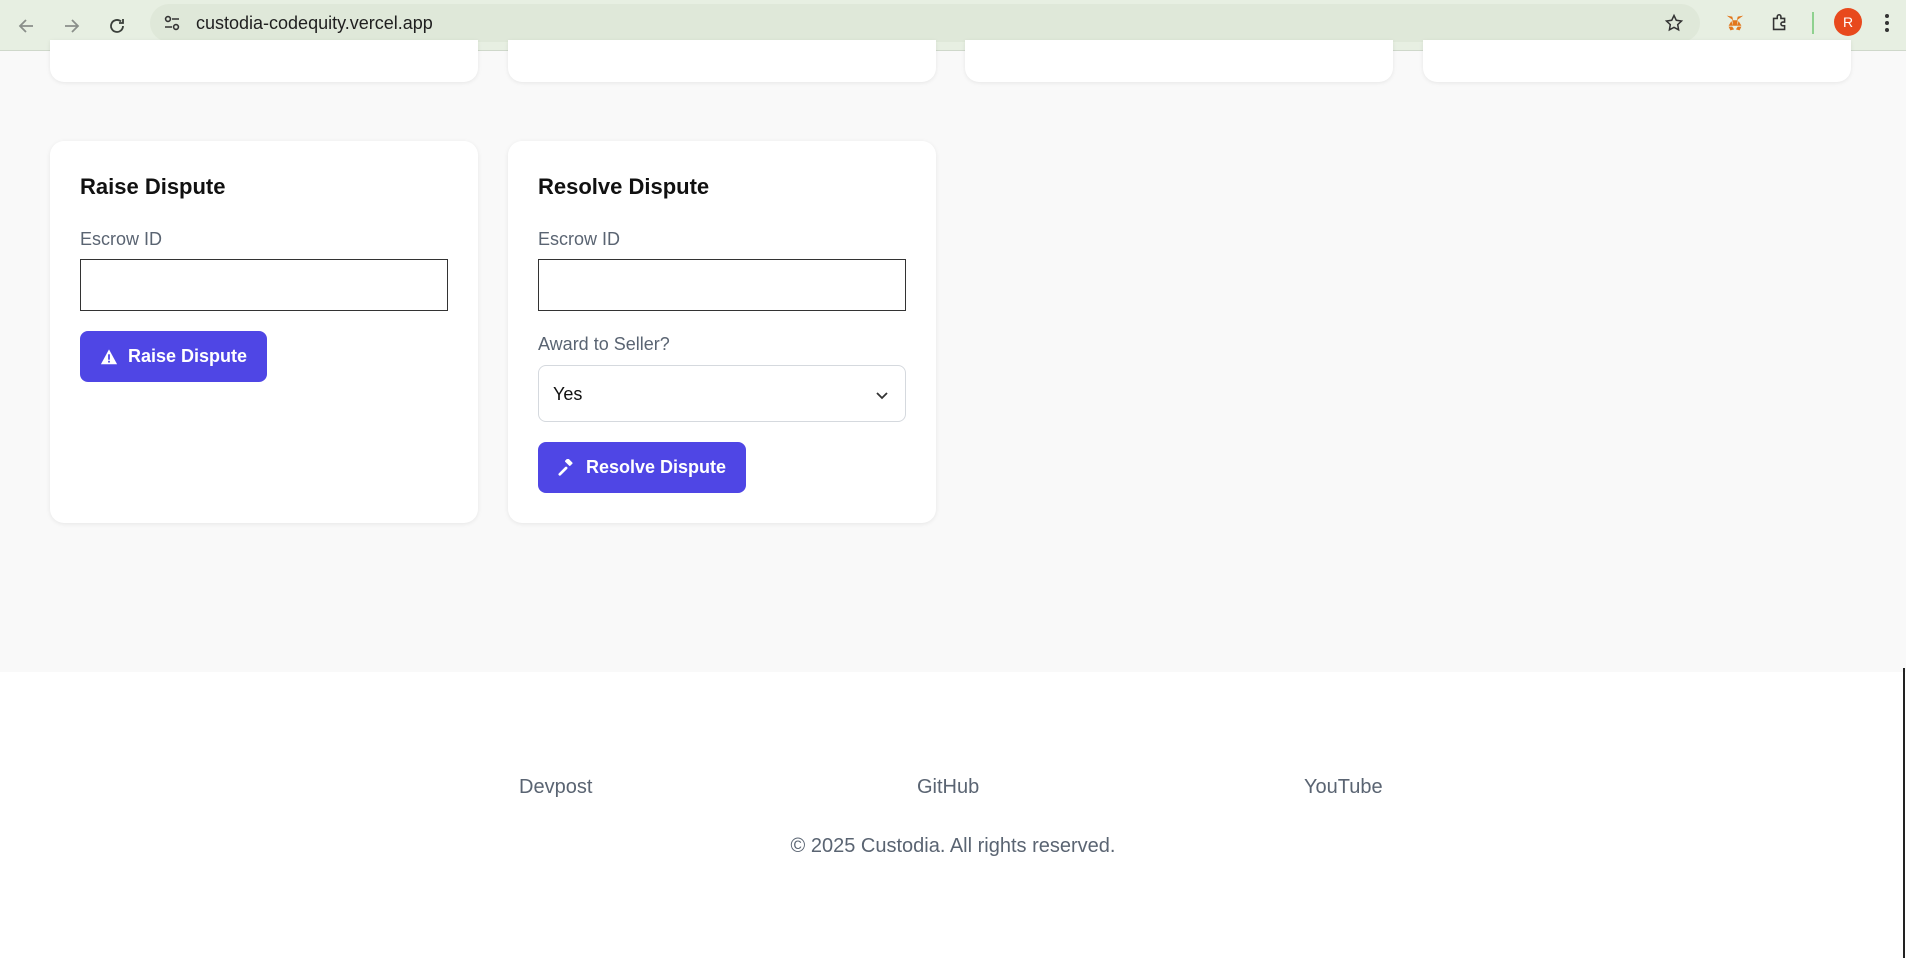 This screenshot has height=958, width=1906. Describe the element at coordinates (1887, 23) in the screenshot. I see `more-menu-icon` at that location.